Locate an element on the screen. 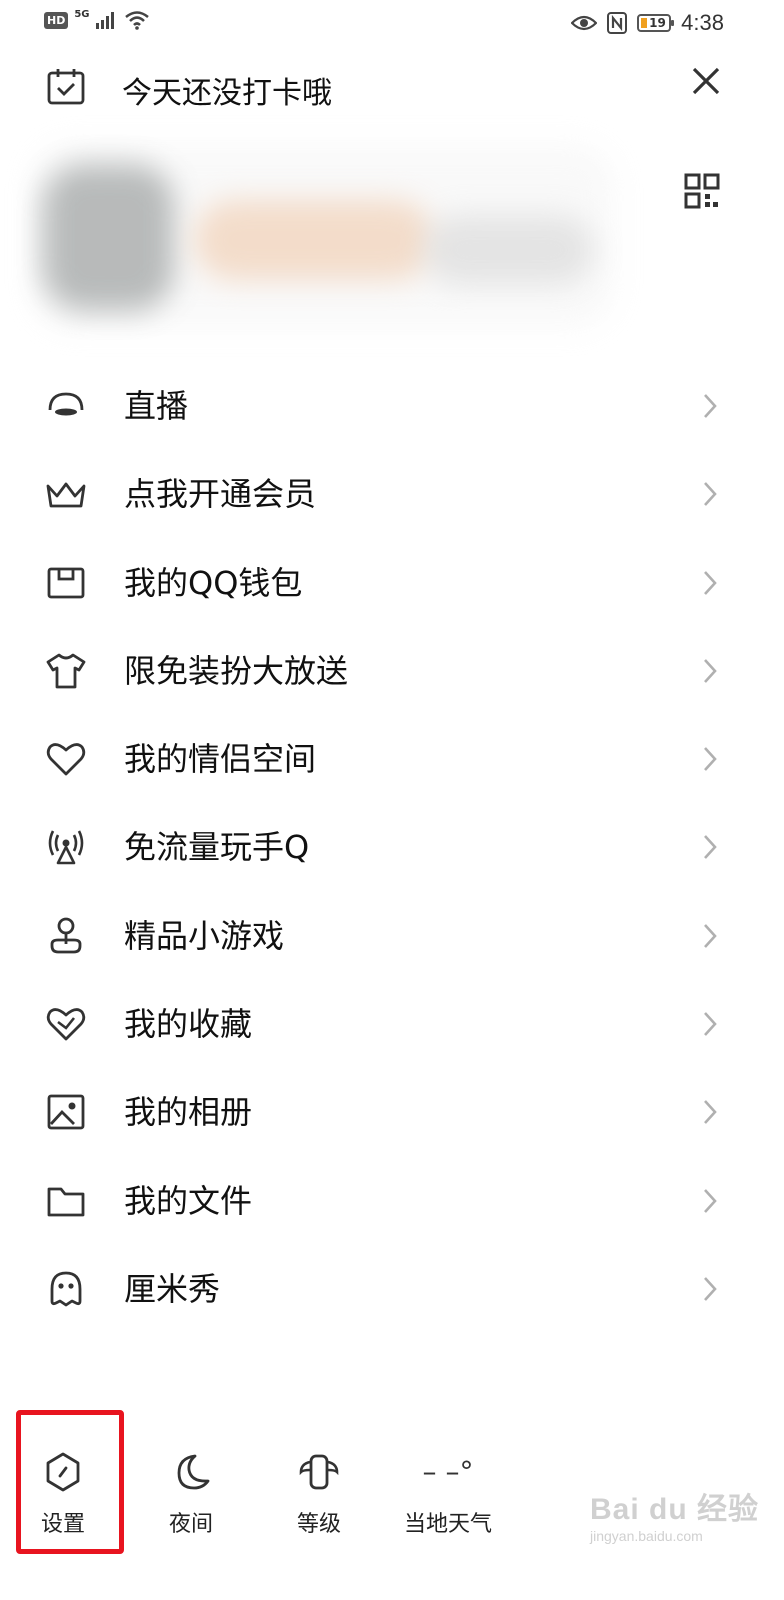 Image resolution: width=784 pixels, height=1600 pixels. battery-level: 19 is located at coordinates (657, 23).